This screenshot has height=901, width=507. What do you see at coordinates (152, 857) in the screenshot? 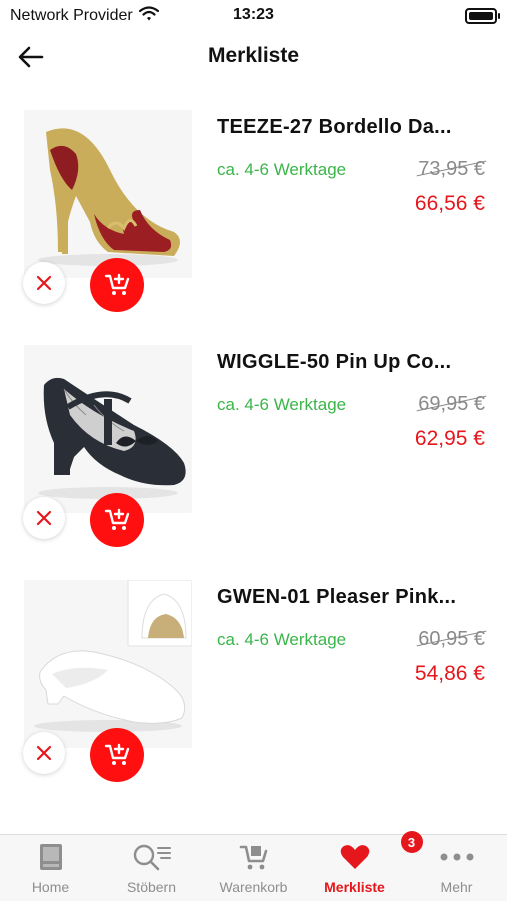
I see `browse-search-icon` at bounding box center [152, 857].